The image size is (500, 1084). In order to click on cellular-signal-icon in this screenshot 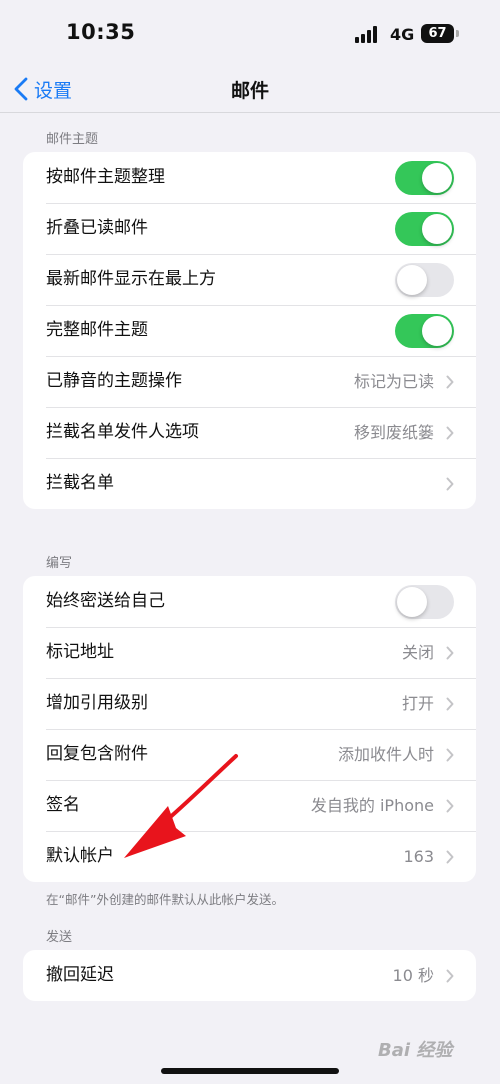, I will do `click(368, 34)`.